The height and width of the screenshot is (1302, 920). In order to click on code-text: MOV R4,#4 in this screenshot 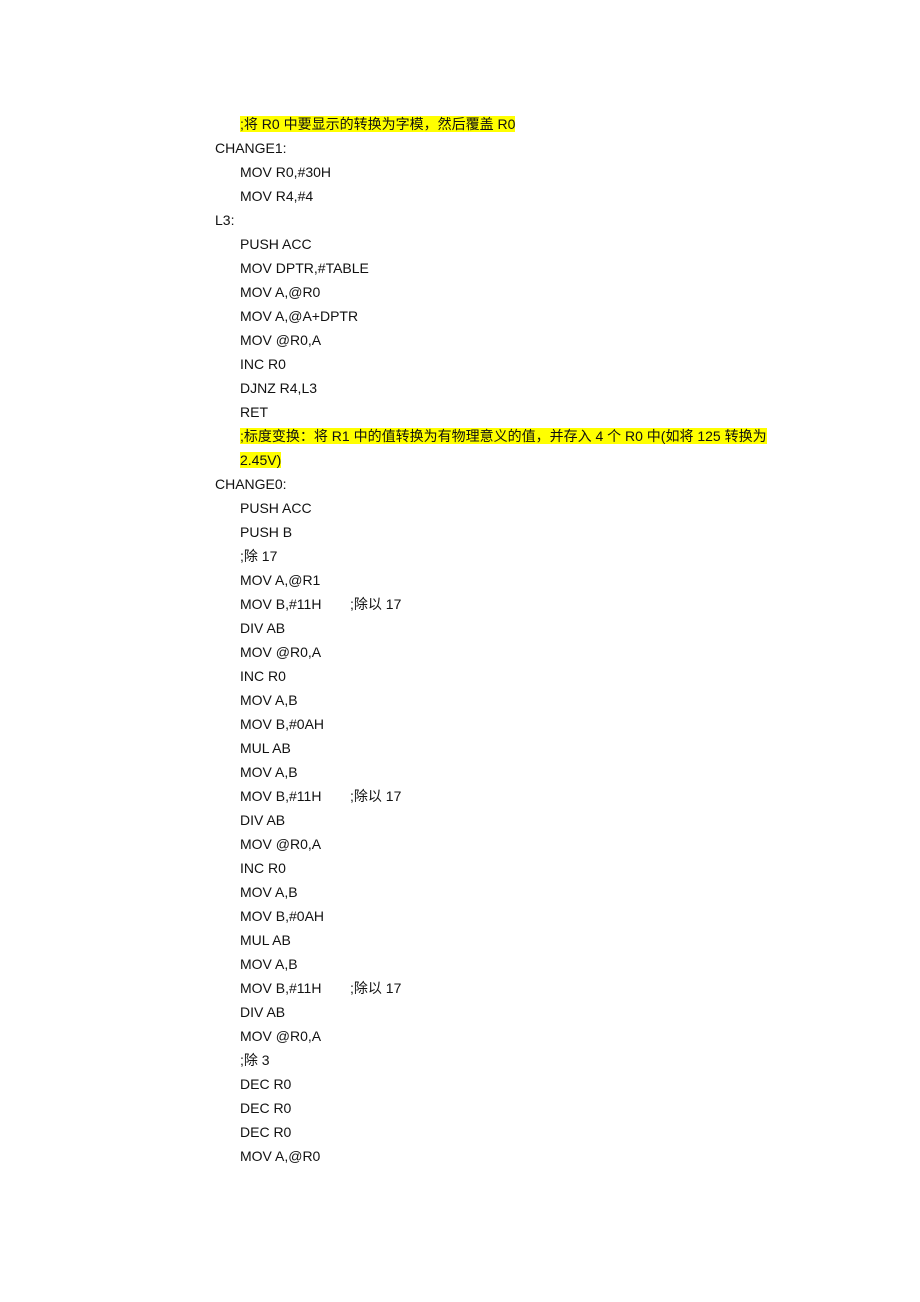, I will do `click(277, 196)`.